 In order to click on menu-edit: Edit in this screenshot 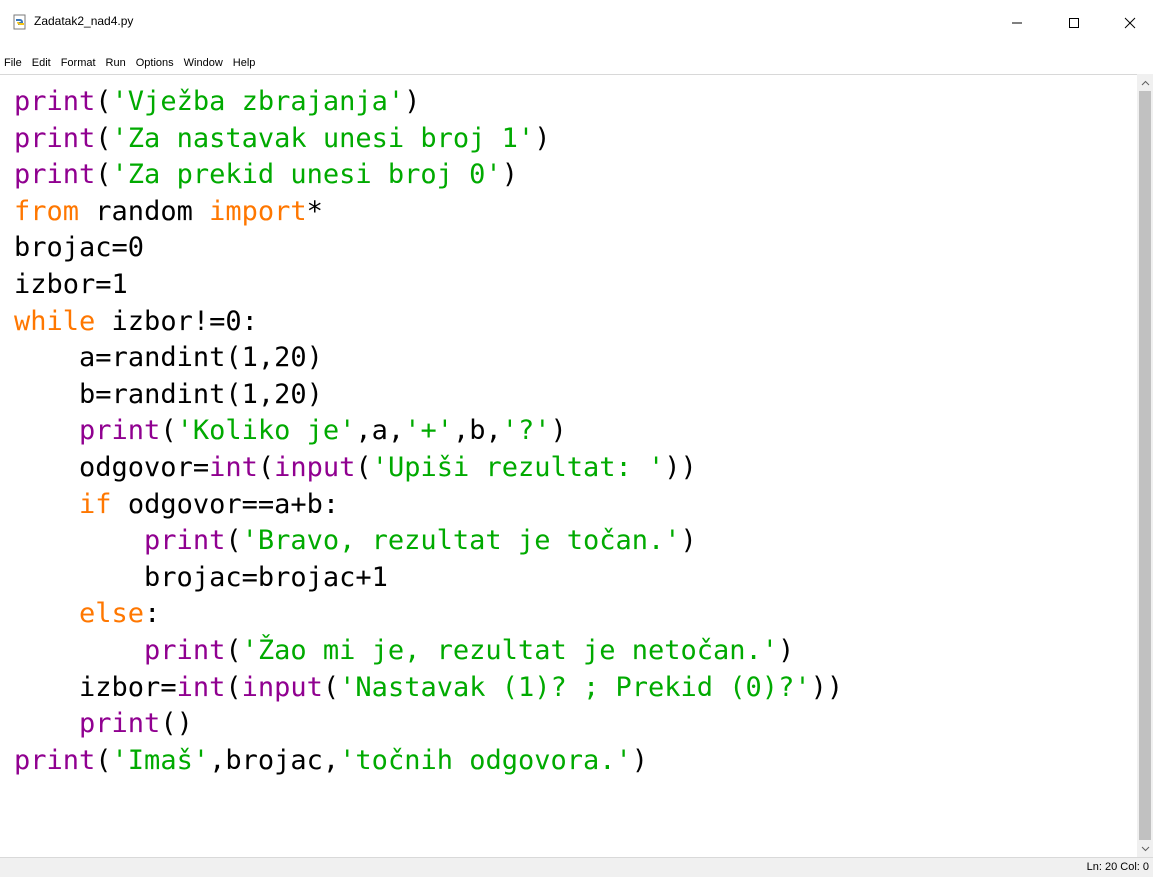, I will do `click(41, 63)`.